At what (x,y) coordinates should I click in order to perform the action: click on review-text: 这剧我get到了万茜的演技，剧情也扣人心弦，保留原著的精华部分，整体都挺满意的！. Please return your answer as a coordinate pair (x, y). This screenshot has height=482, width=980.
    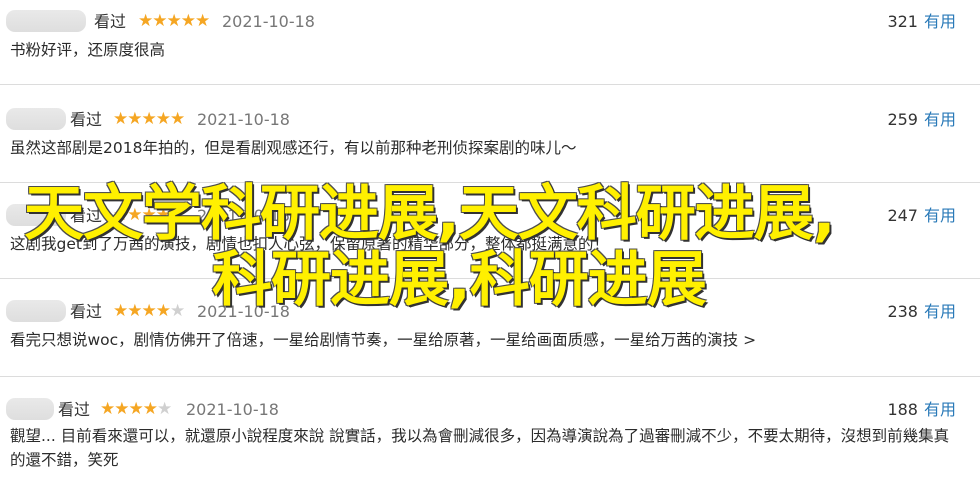
    Looking at the image, I should click on (309, 244).